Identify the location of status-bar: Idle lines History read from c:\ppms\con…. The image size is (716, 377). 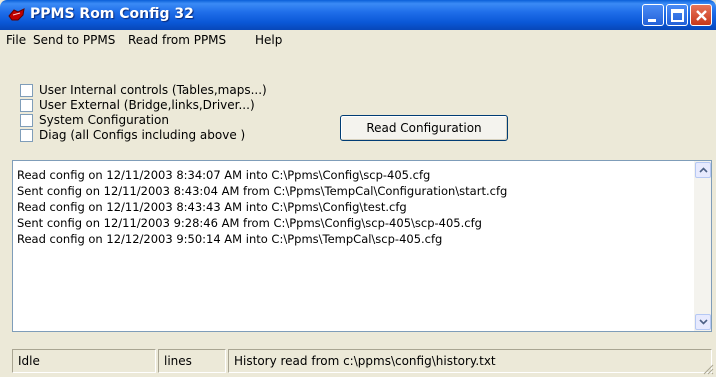
(358, 361).